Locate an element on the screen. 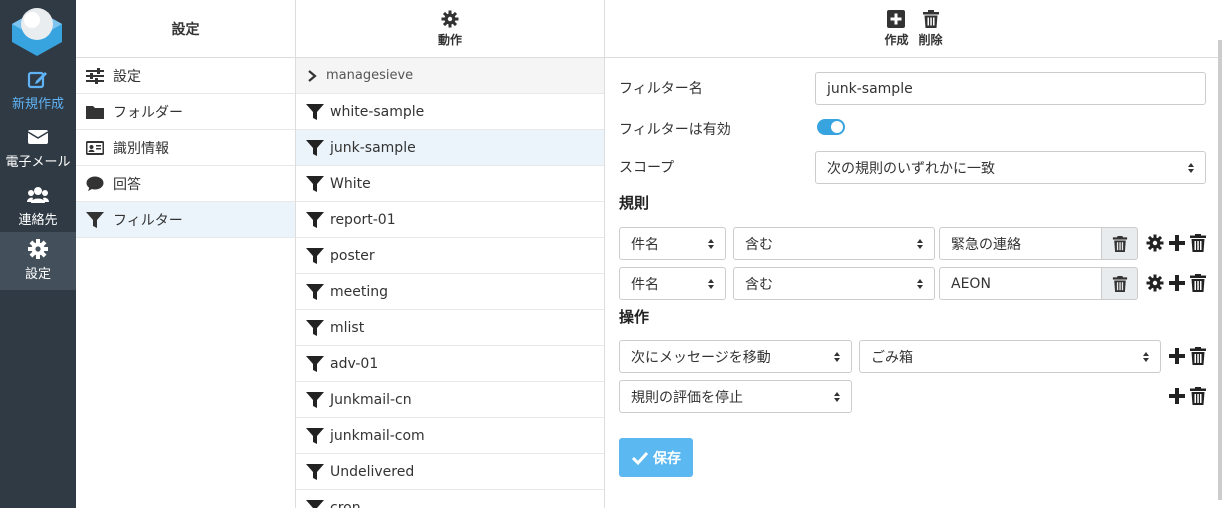  filter-list-item: cron is located at coordinates (450, 499).